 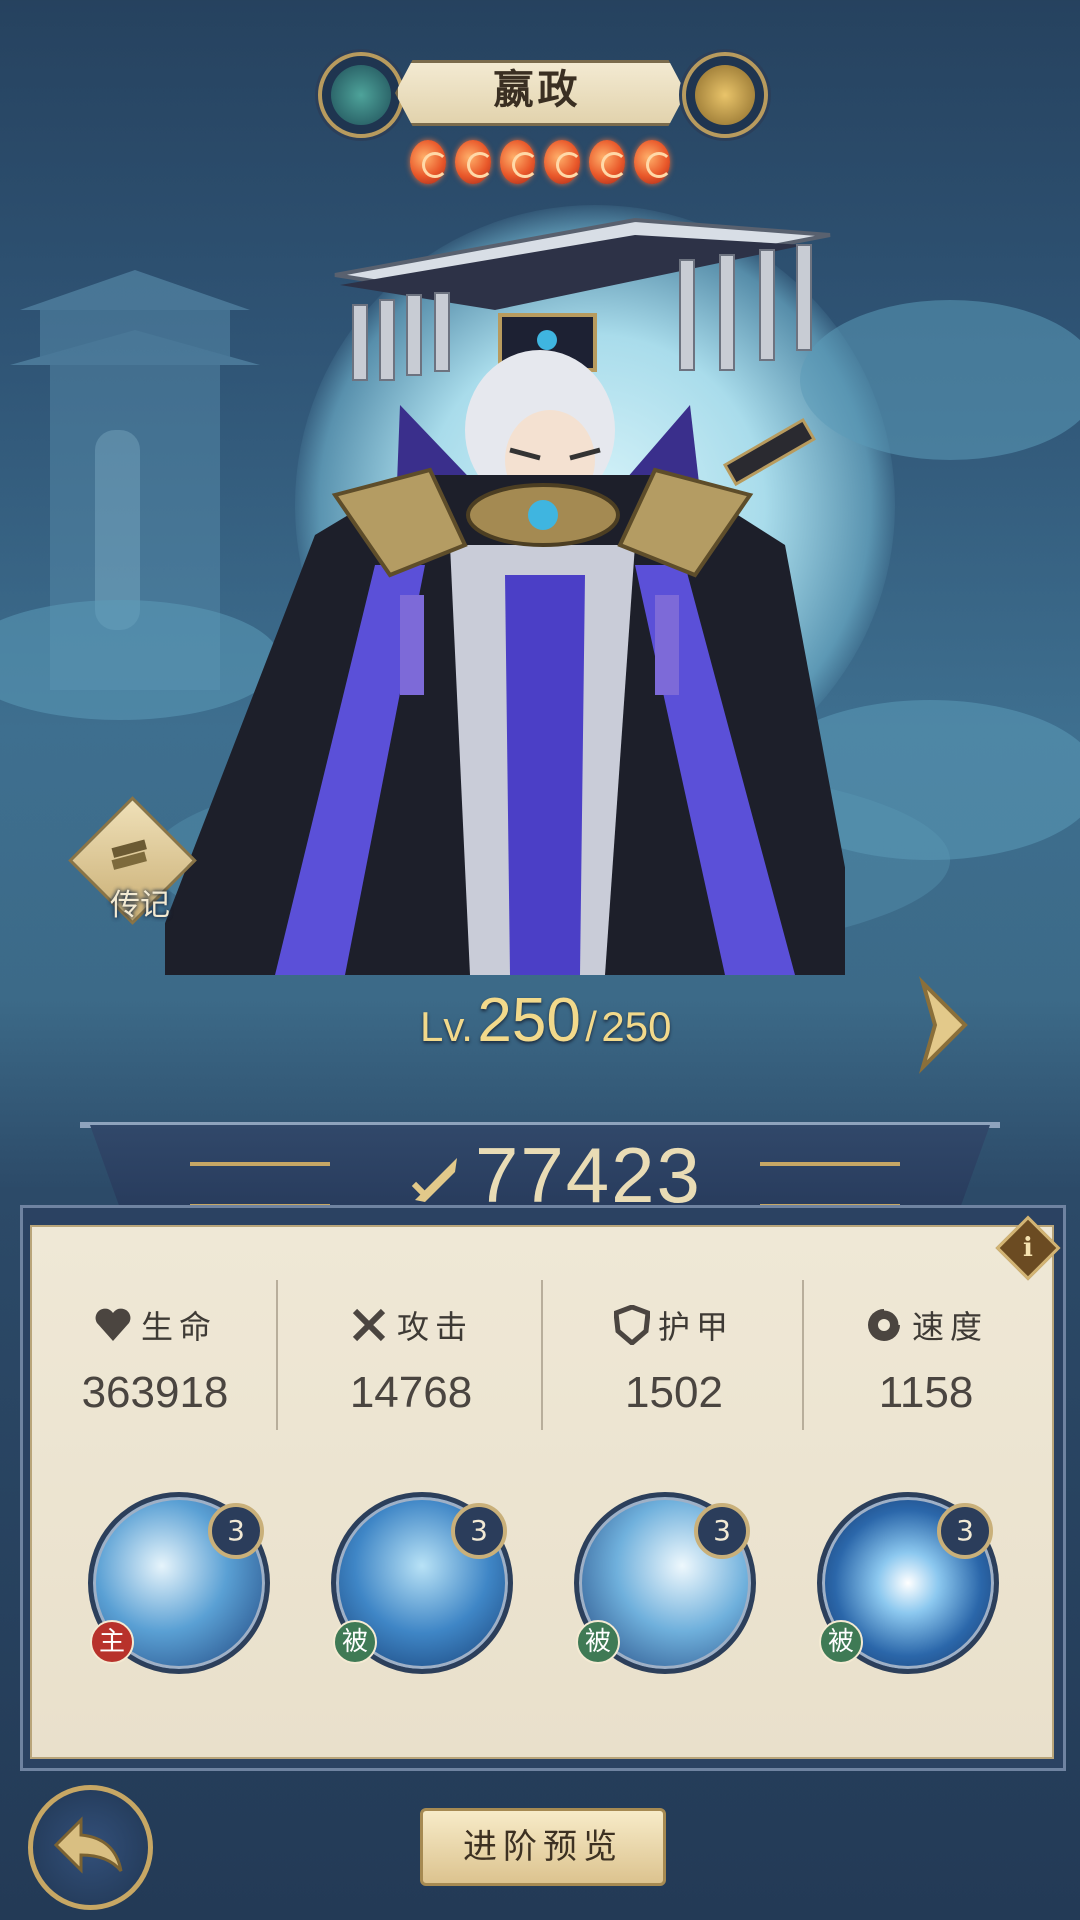 I want to click on advance-preview-button: 进阶预览, so click(x=543, y=1847).